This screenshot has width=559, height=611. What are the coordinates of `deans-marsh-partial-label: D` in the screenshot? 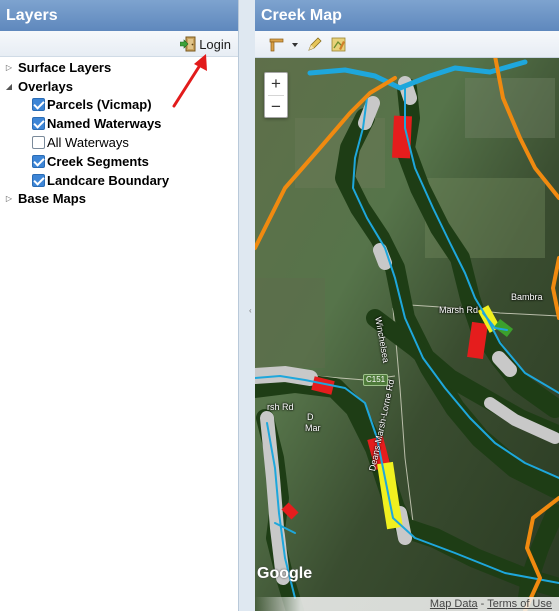 It's located at (310, 417).